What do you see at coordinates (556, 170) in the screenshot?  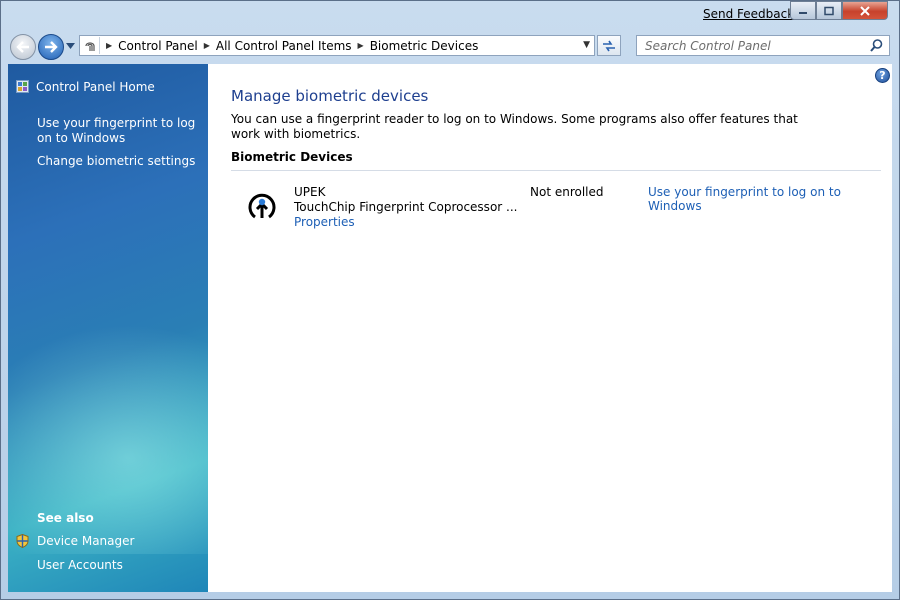 I see `section-divider` at bounding box center [556, 170].